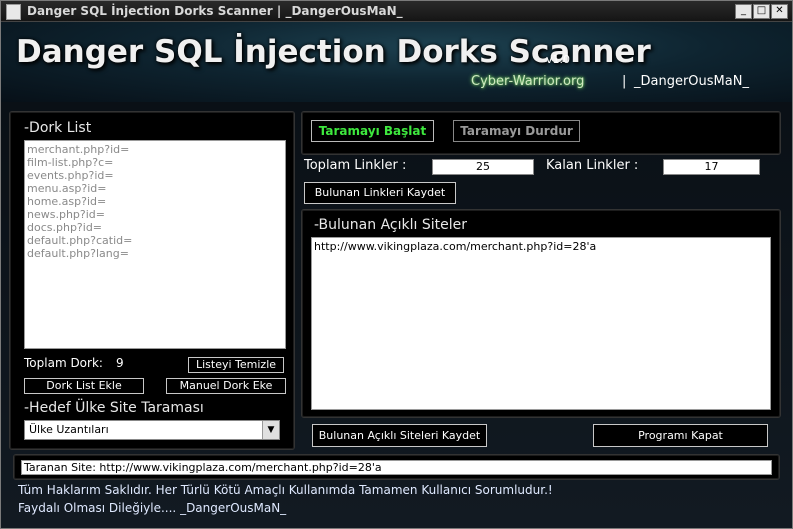 The width and height of the screenshot is (793, 529). What do you see at coordinates (155, 214) in the screenshot?
I see `list-item: news.php?id=` at bounding box center [155, 214].